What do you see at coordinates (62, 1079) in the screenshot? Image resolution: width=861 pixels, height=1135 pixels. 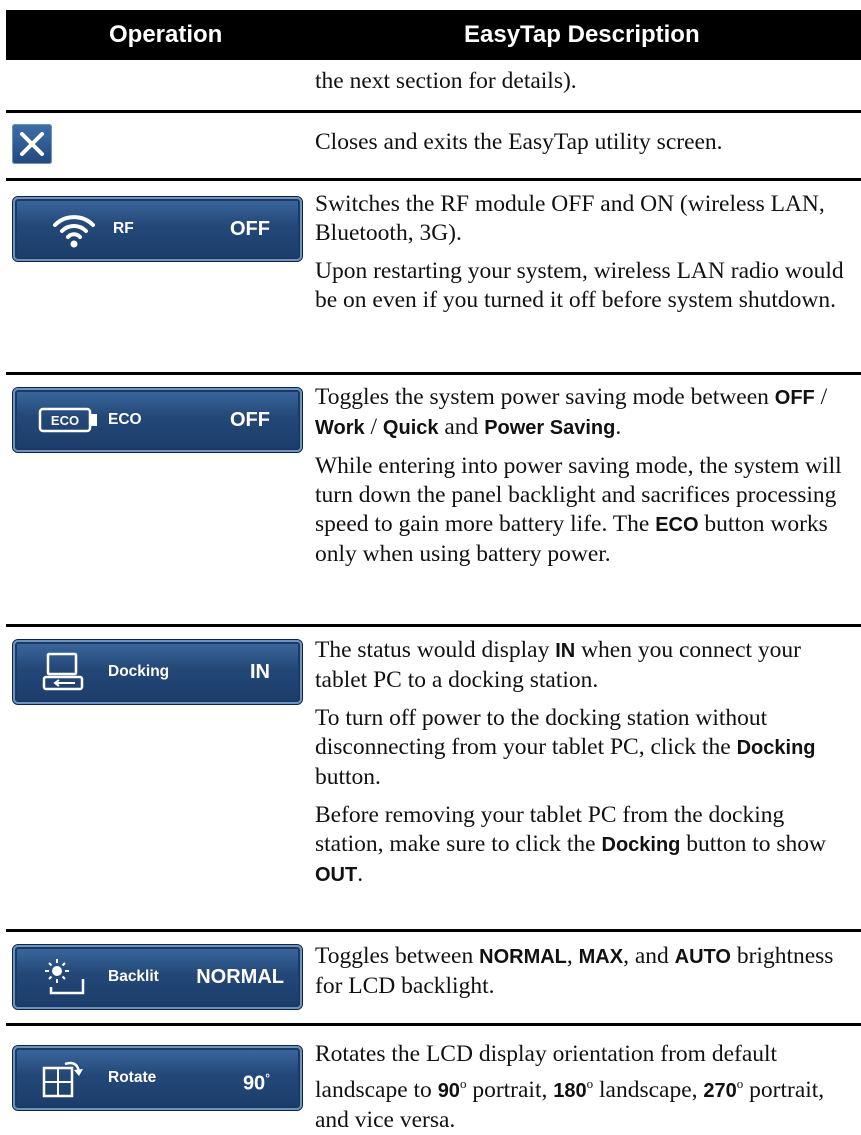 I see `rotate-icon` at bounding box center [62, 1079].